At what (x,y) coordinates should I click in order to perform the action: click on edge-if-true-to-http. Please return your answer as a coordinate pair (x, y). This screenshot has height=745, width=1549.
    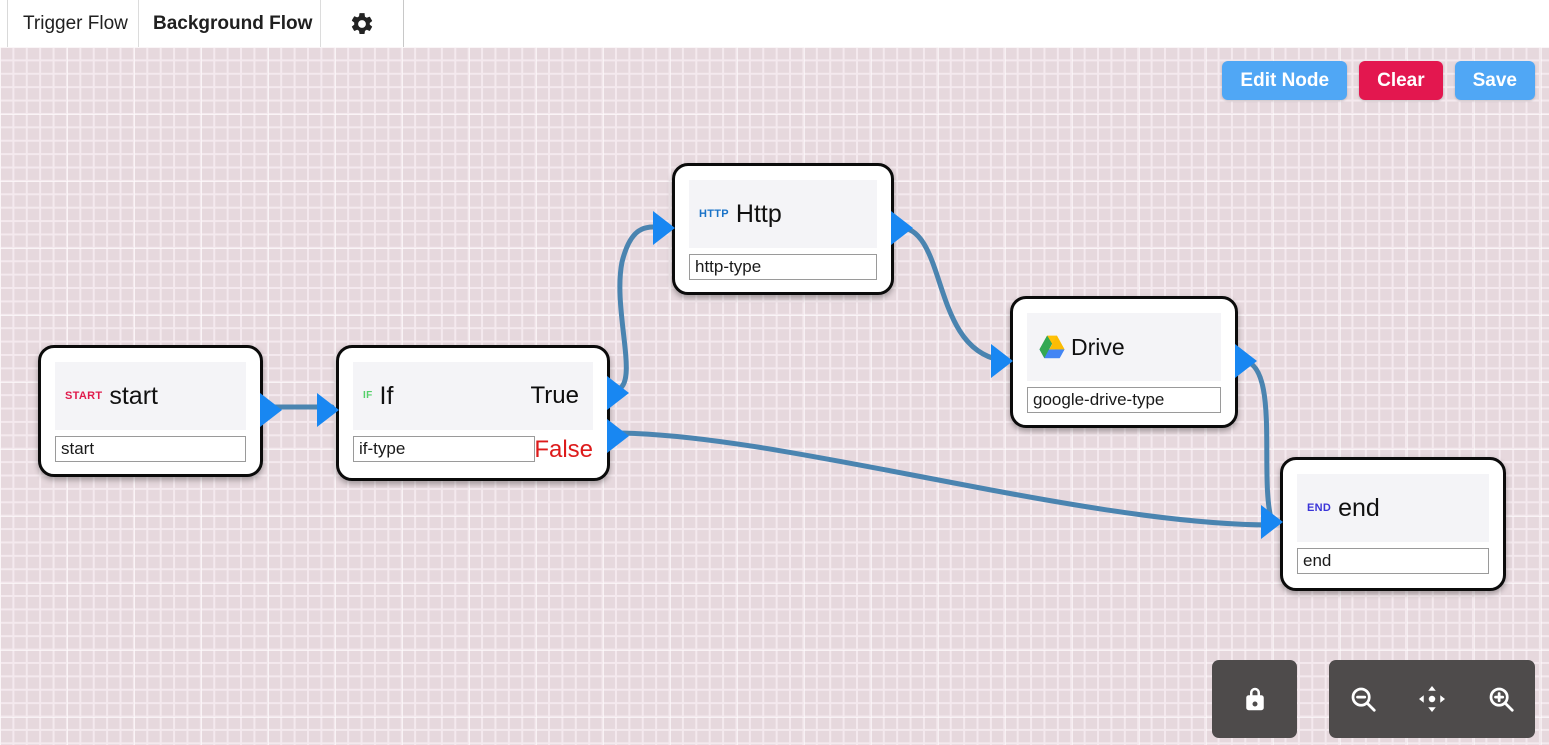
    Looking at the image, I should click on (641, 308).